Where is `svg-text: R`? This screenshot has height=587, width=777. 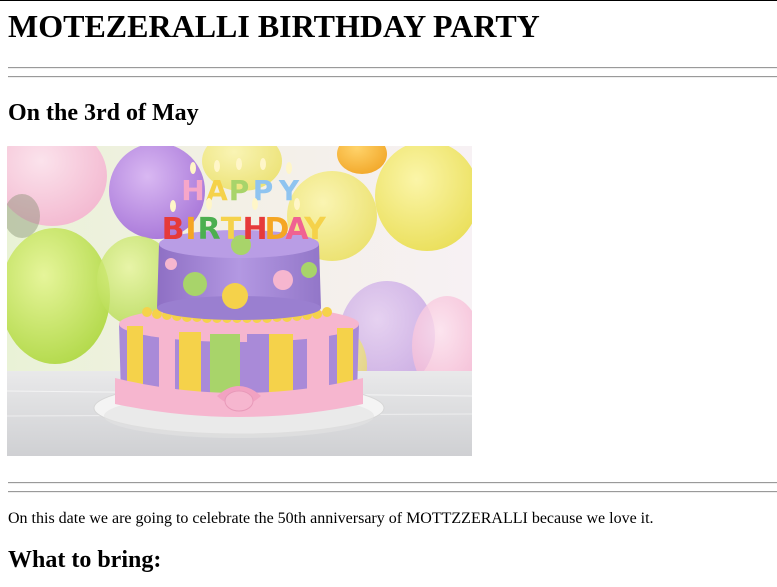 svg-text: R is located at coordinates (208, 229).